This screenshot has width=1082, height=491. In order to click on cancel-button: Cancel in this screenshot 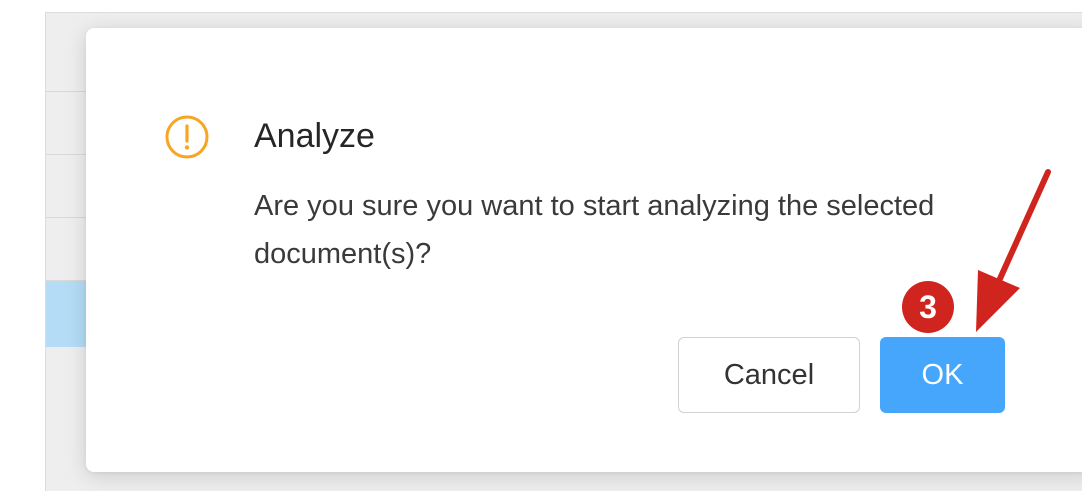, I will do `click(769, 375)`.